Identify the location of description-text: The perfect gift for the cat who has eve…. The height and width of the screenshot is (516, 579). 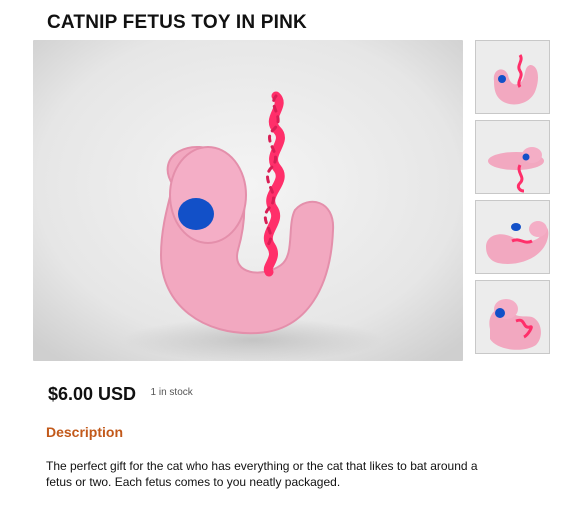
(262, 474).